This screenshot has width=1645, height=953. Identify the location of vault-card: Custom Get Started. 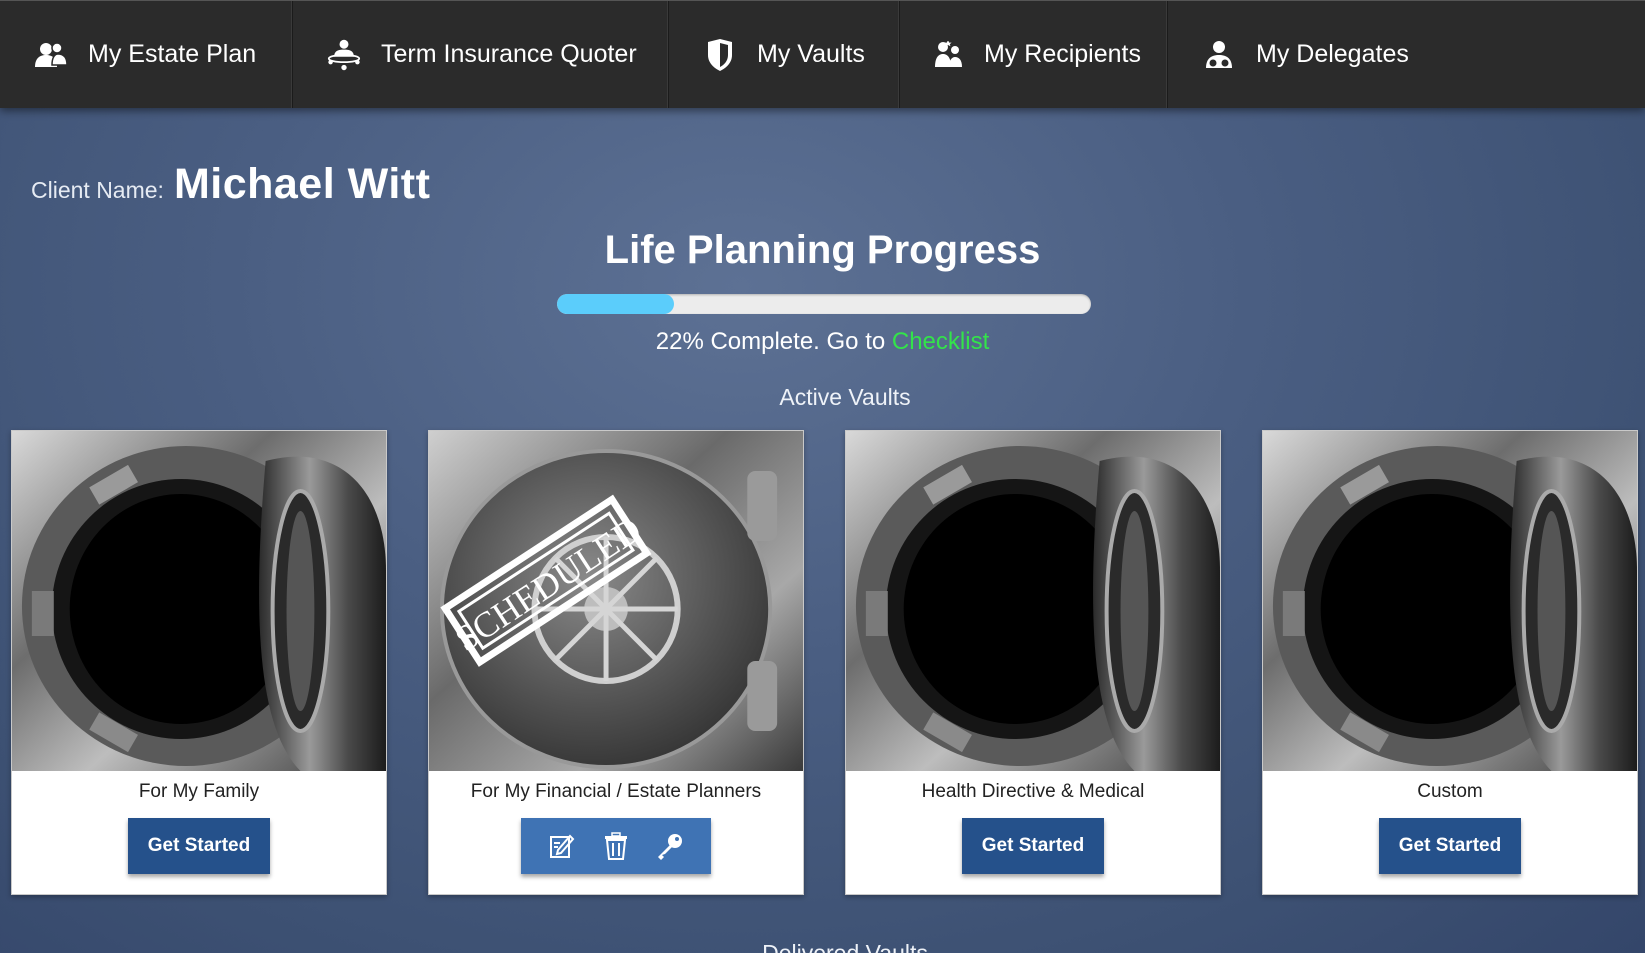
(1450, 662).